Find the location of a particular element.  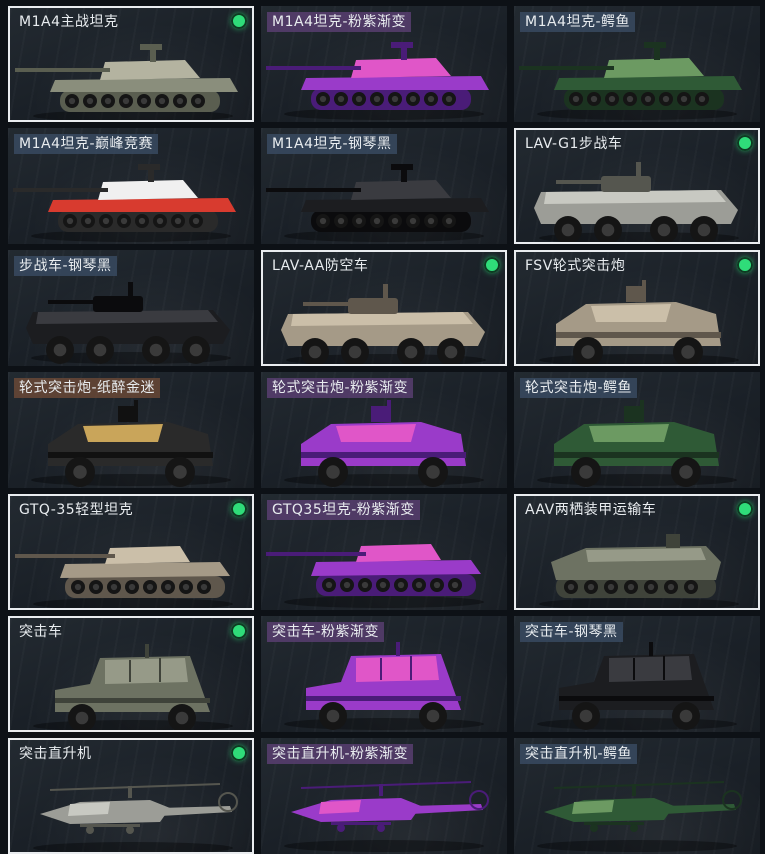

vehicle-card: 轮式突击炮-纸醉金迷 is located at coordinates (131, 430).